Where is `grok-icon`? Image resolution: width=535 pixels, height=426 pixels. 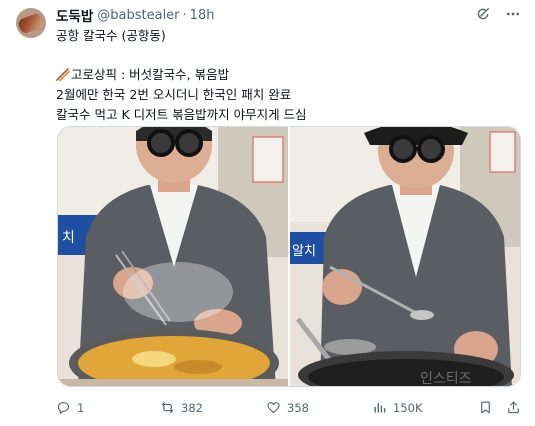 grok-icon is located at coordinates (483, 14).